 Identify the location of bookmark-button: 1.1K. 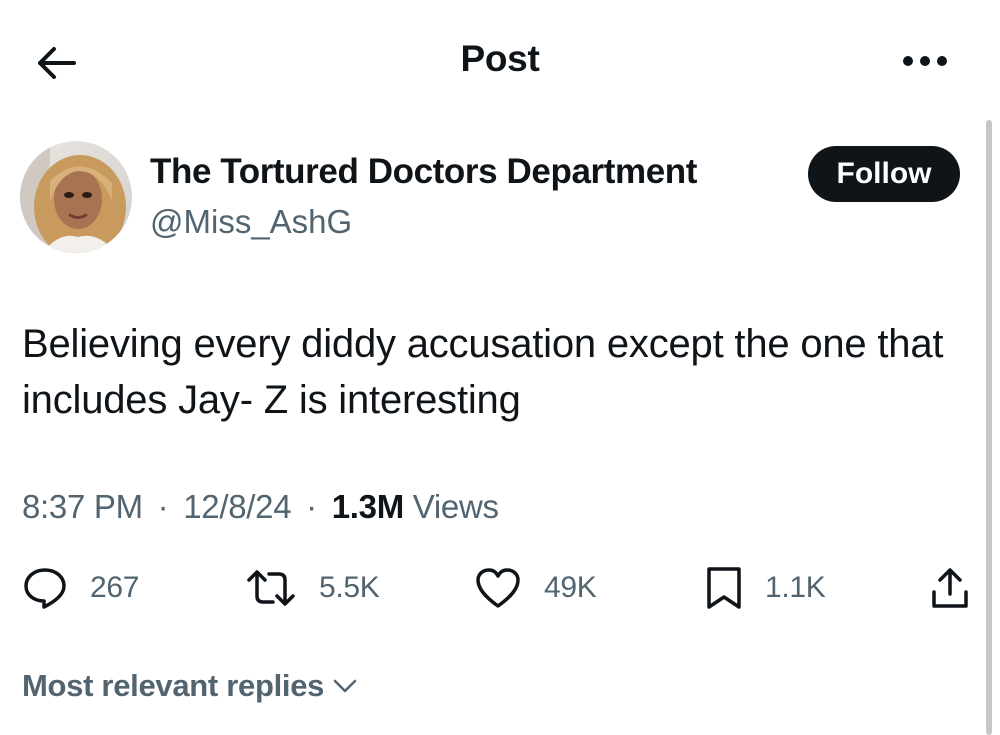
(765, 588).